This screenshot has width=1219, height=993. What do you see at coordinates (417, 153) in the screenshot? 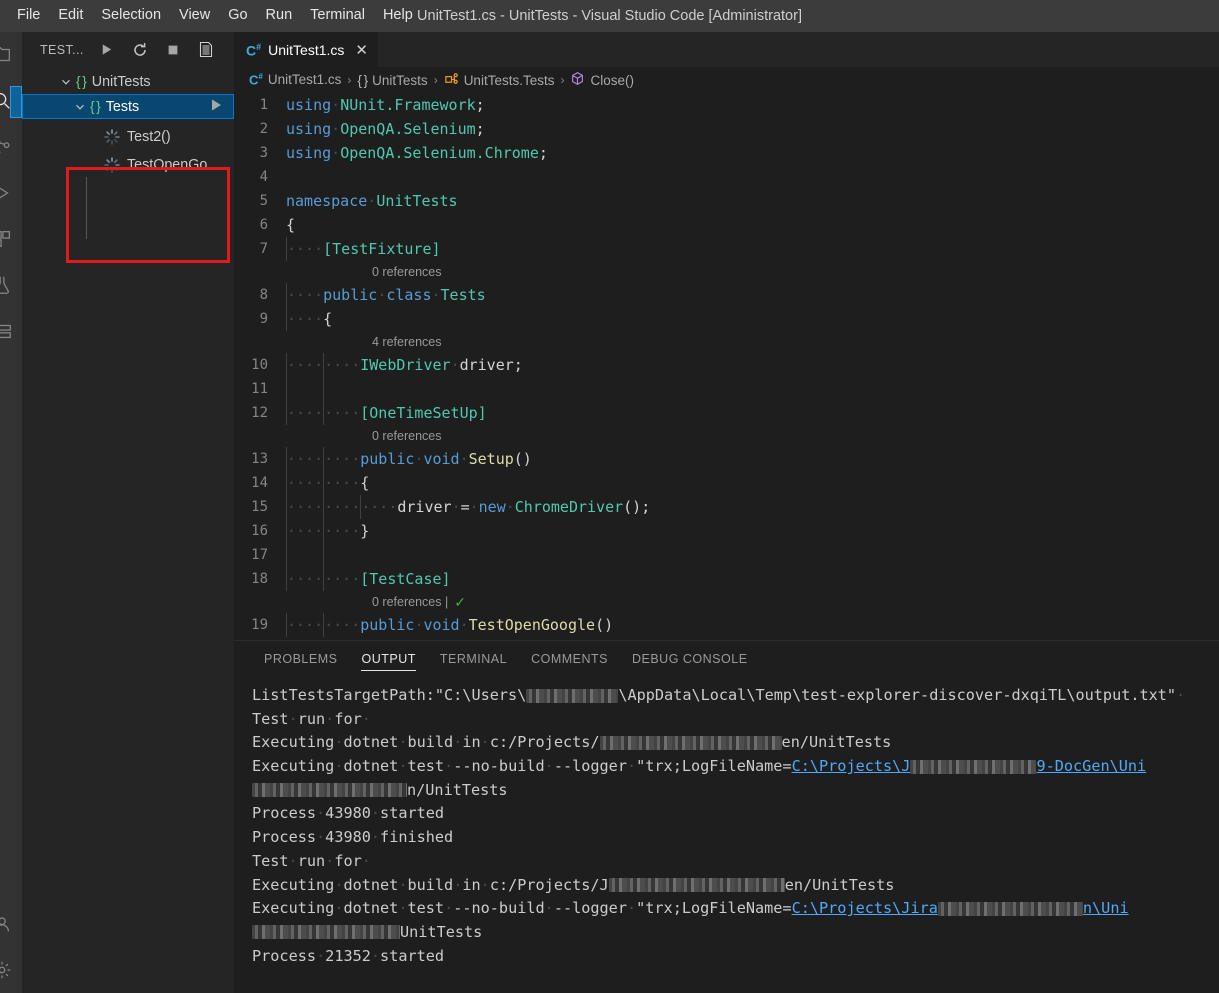
I see `code-text: using·OpenQA.Selenium.Chrome;` at bounding box center [417, 153].